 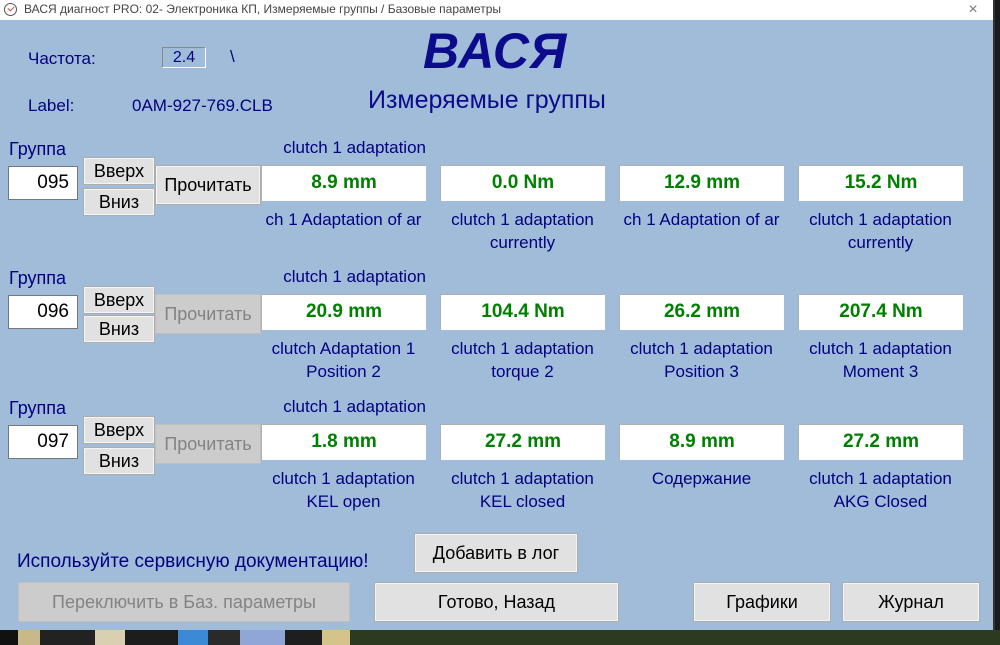 I want to click on value-field: 1.8 mm, so click(x=343, y=442).